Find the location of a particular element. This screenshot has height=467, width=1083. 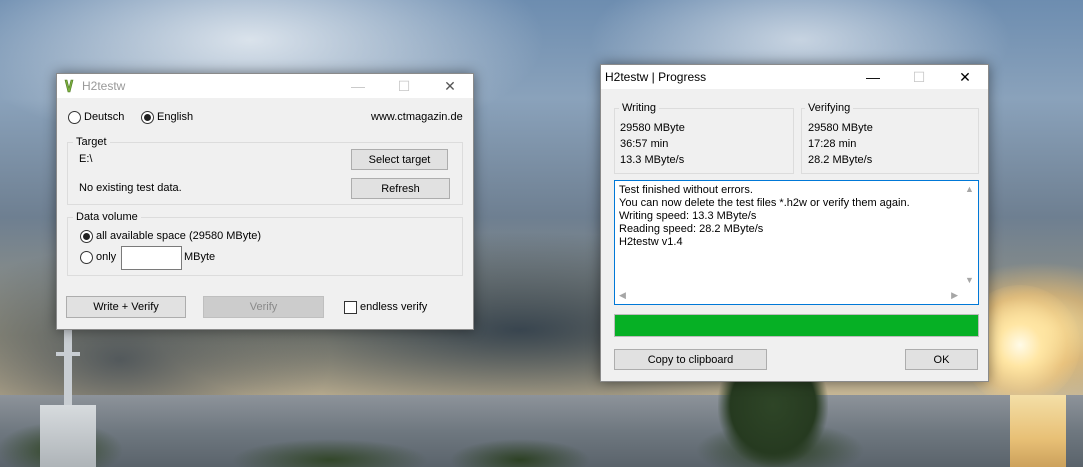

writing-time: 36:57 min is located at coordinates (644, 144).